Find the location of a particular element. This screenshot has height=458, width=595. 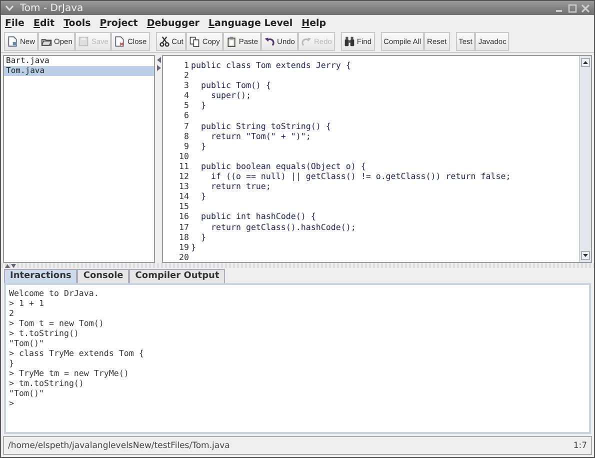

code-line: public String toString() { is located at coordinates (265, 125).